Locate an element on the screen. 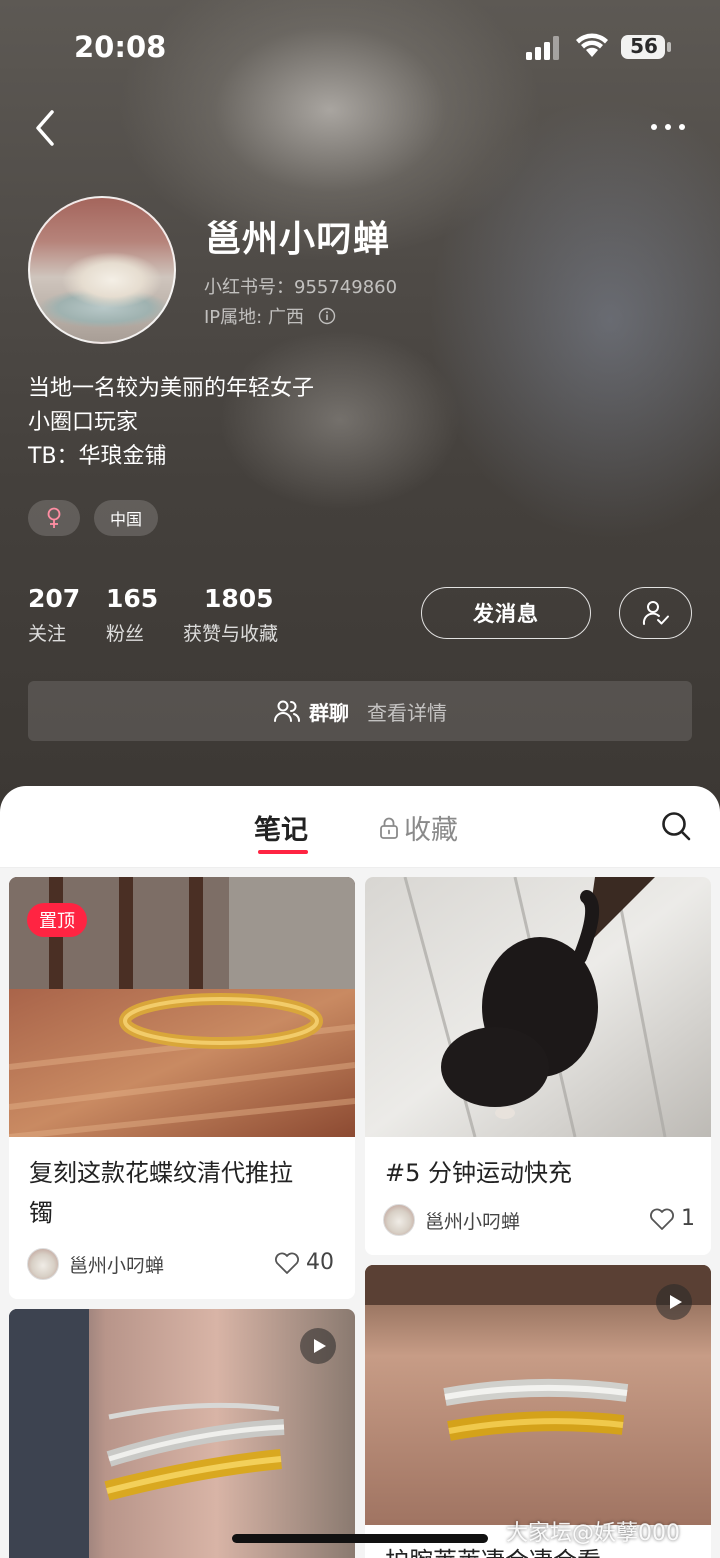 This screenshot has width=720, height=1558. back-icon is located at coordinates (46, 128).